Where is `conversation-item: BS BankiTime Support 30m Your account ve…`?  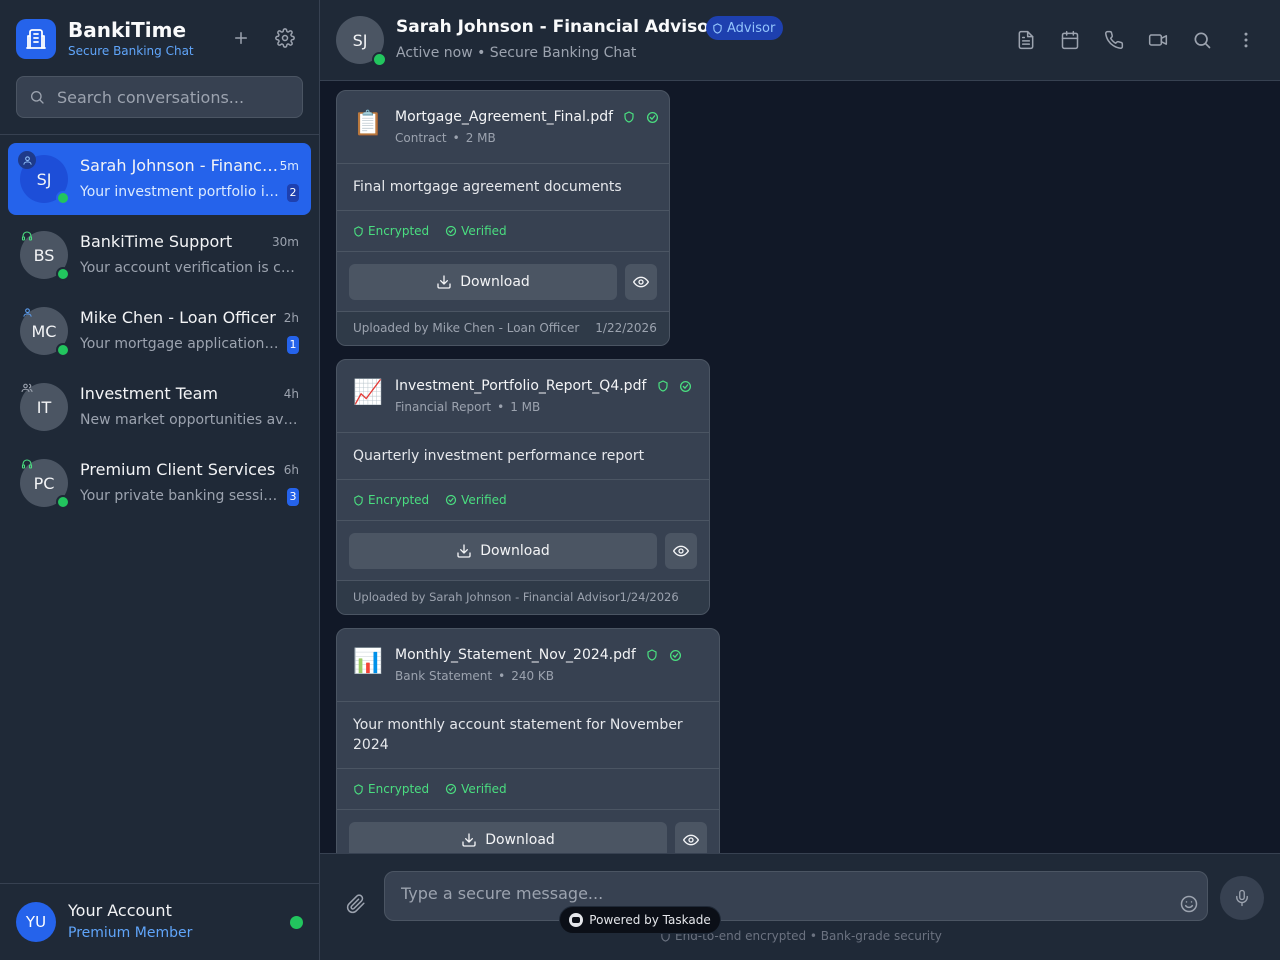 conversation-item: BS BankiTime Support 30m Your account ve… is located at coordinates (159, 255).